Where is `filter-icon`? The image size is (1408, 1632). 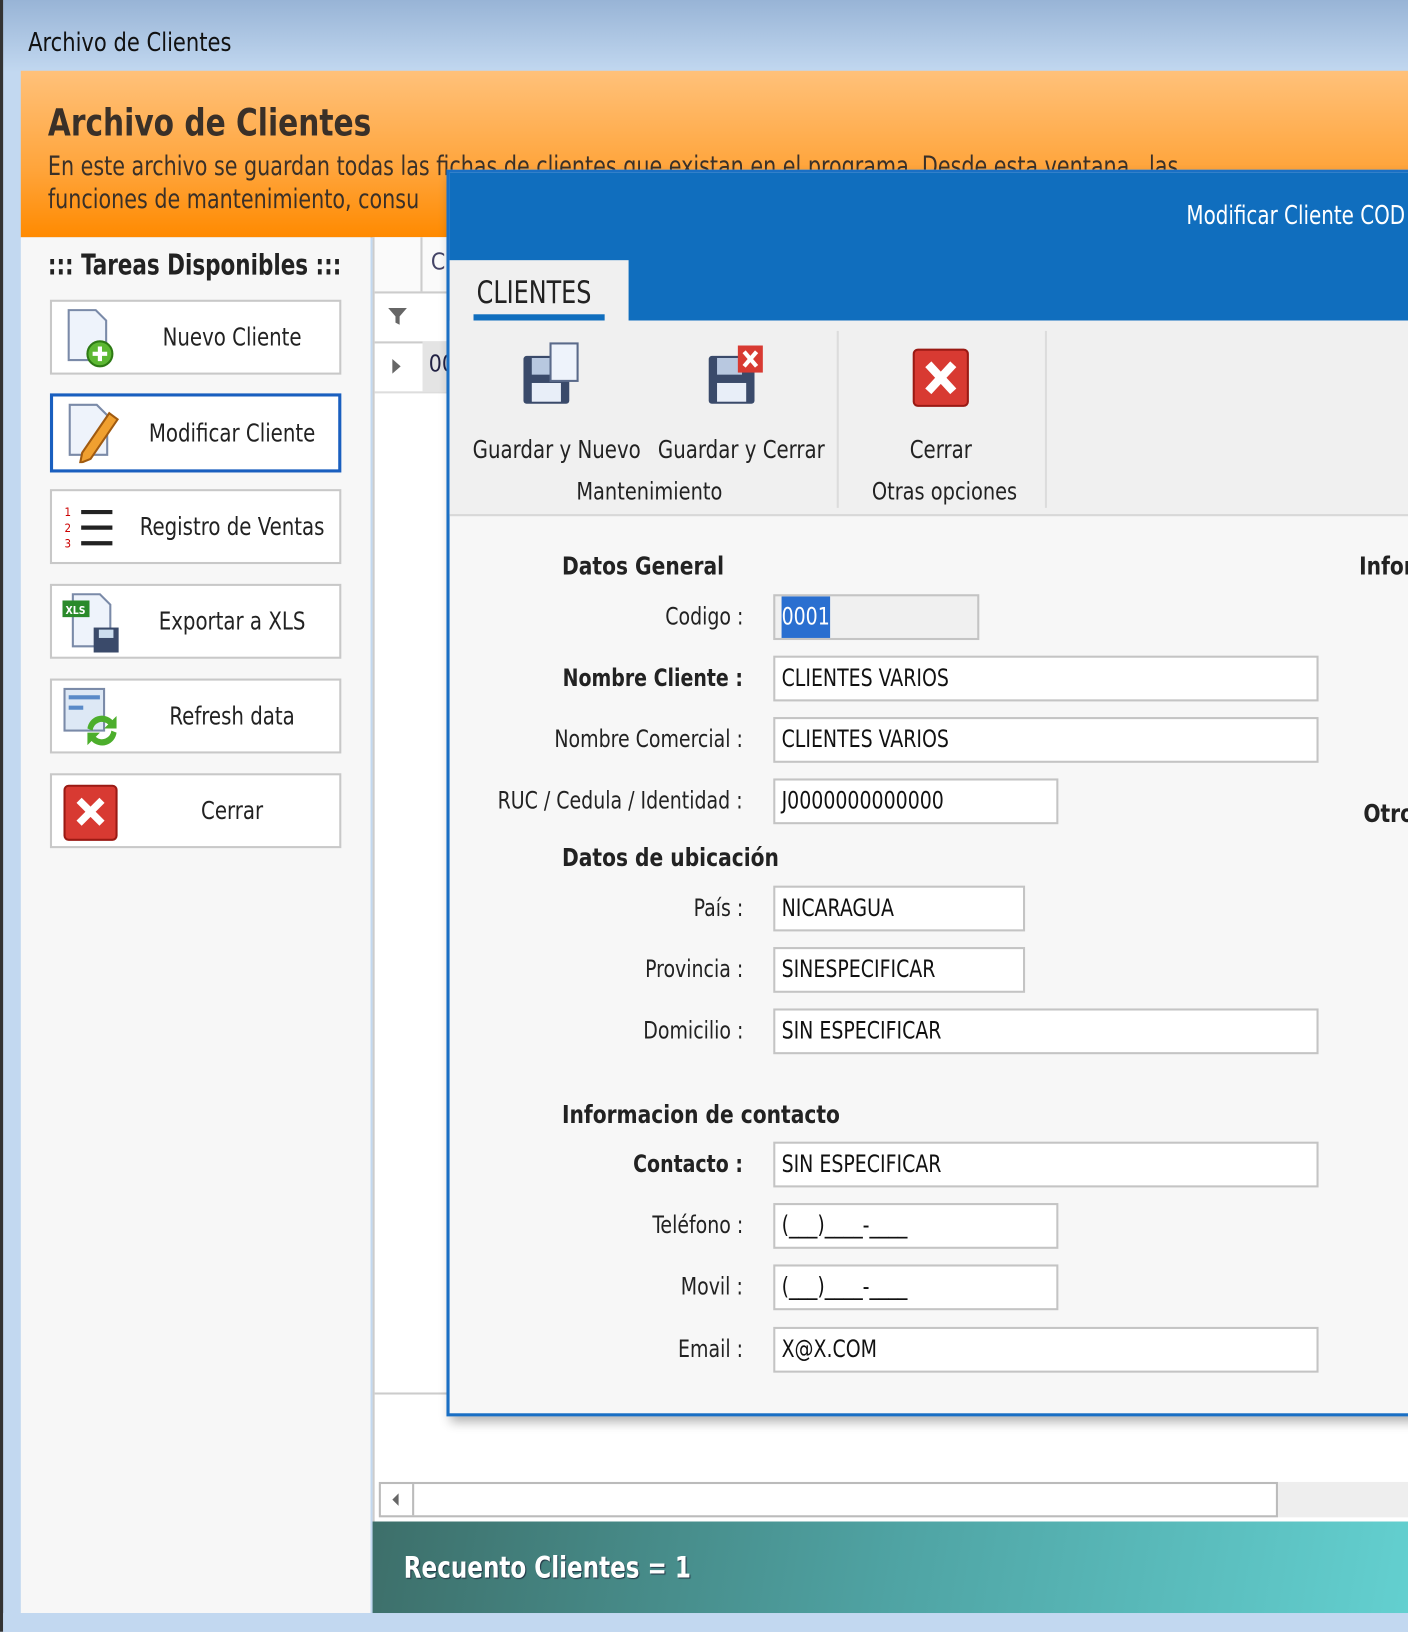
filter-icon is located at coordinates (397, 316).